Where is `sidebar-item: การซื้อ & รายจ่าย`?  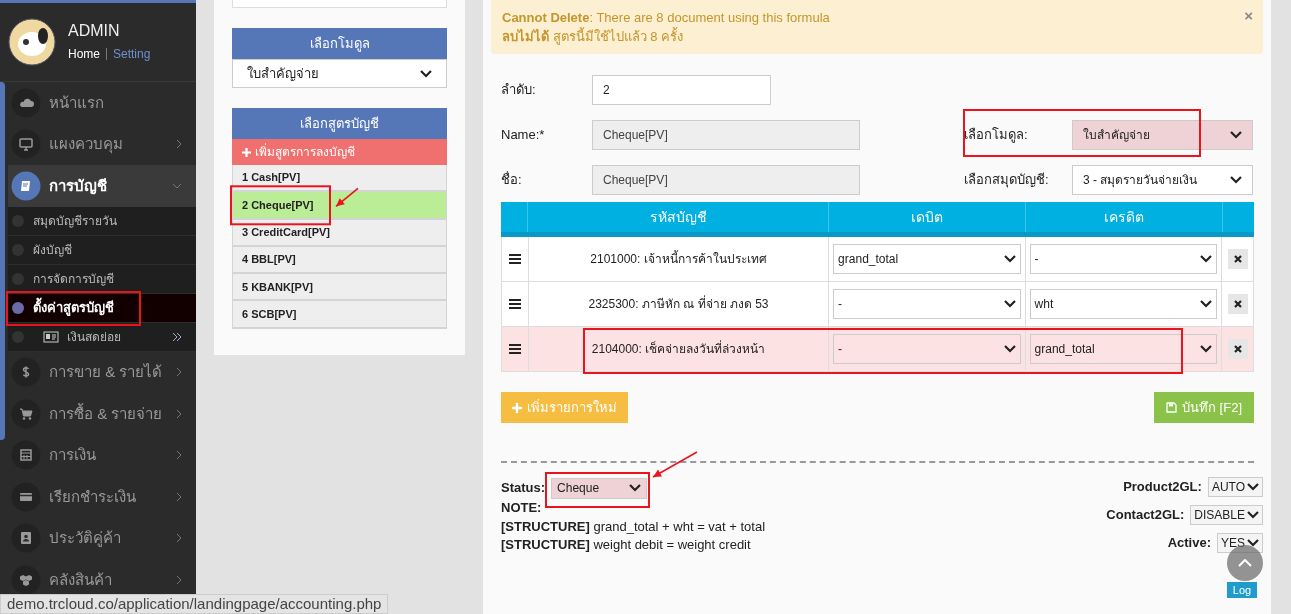
sidebar-item: การซื้อ & รายจ่าย is located at coordinates (102, 414).